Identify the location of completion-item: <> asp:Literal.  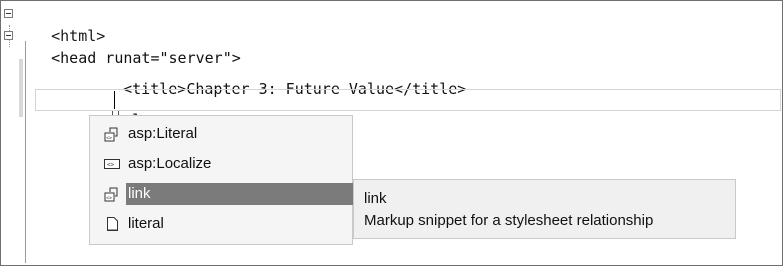
(228, 134).